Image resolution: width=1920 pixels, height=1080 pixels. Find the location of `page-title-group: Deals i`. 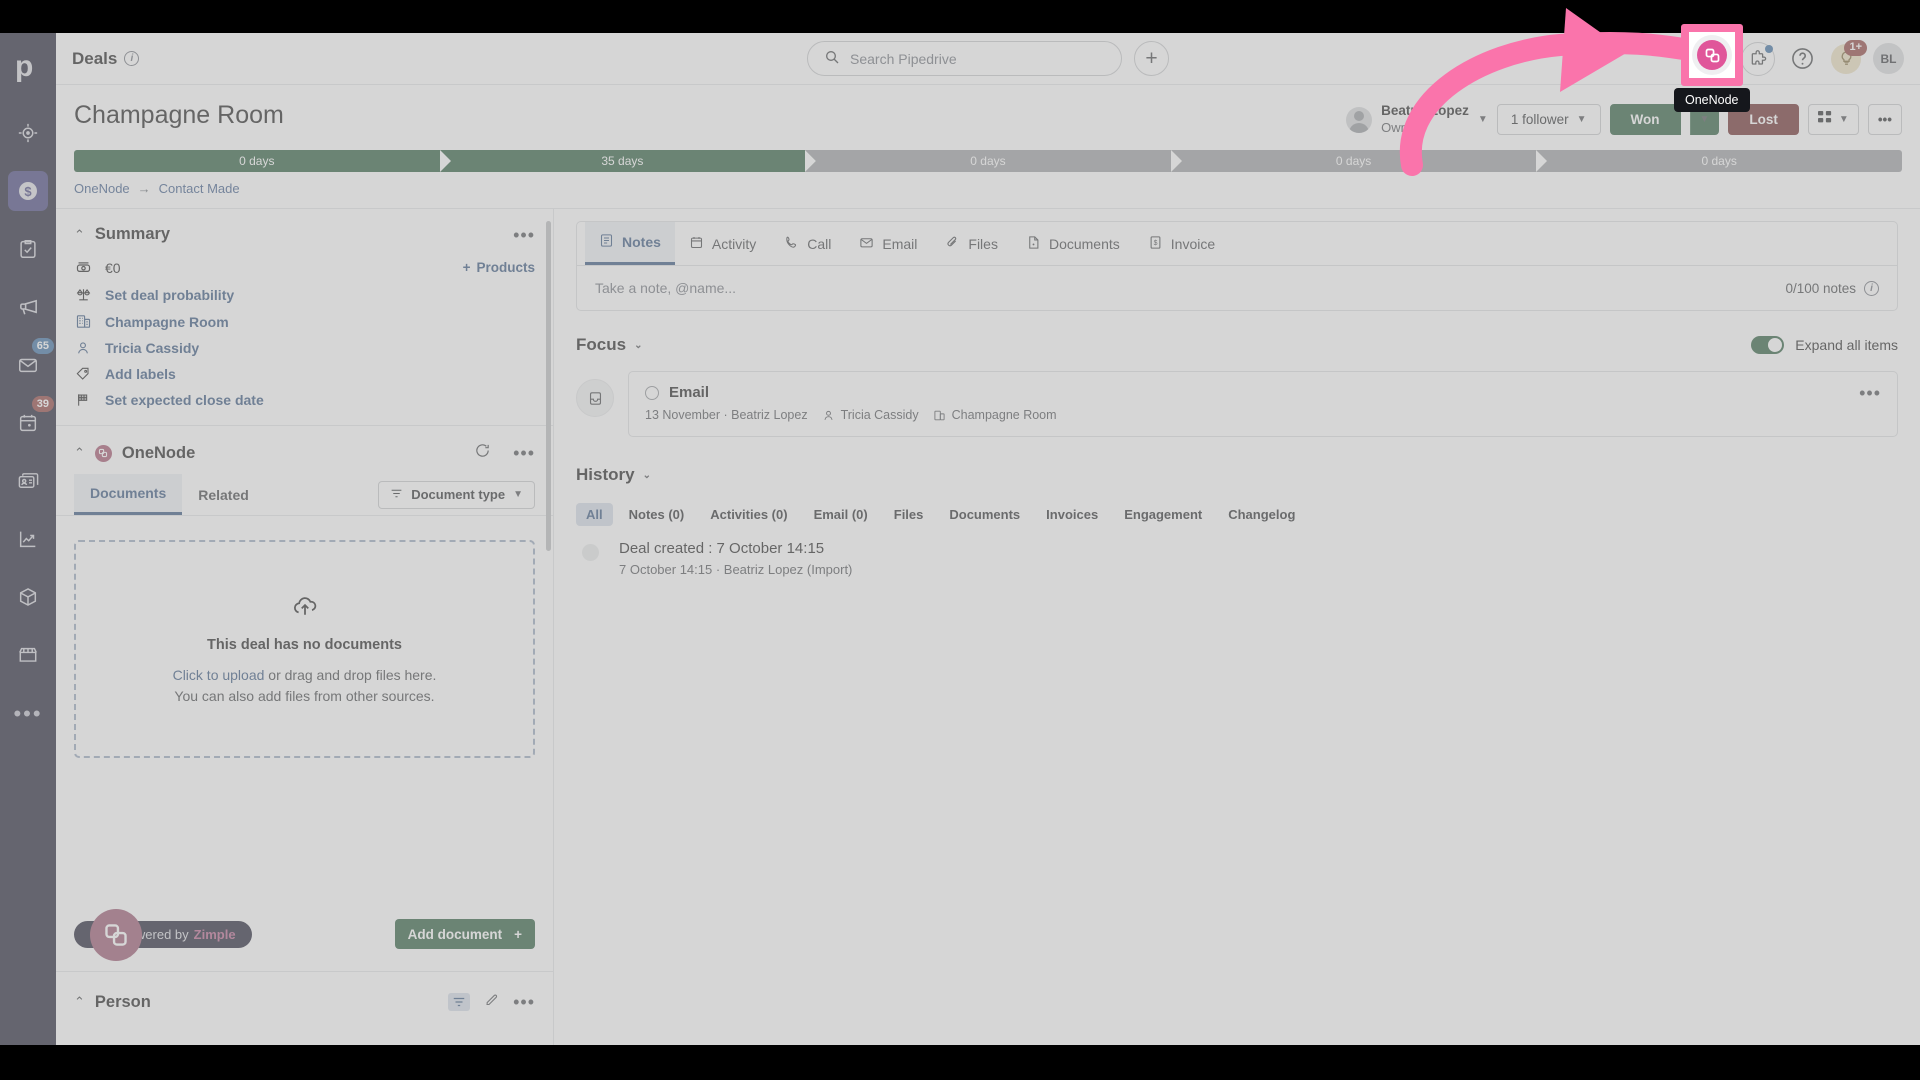

page-title-group: Deals i is located at coordinates (106, 59).